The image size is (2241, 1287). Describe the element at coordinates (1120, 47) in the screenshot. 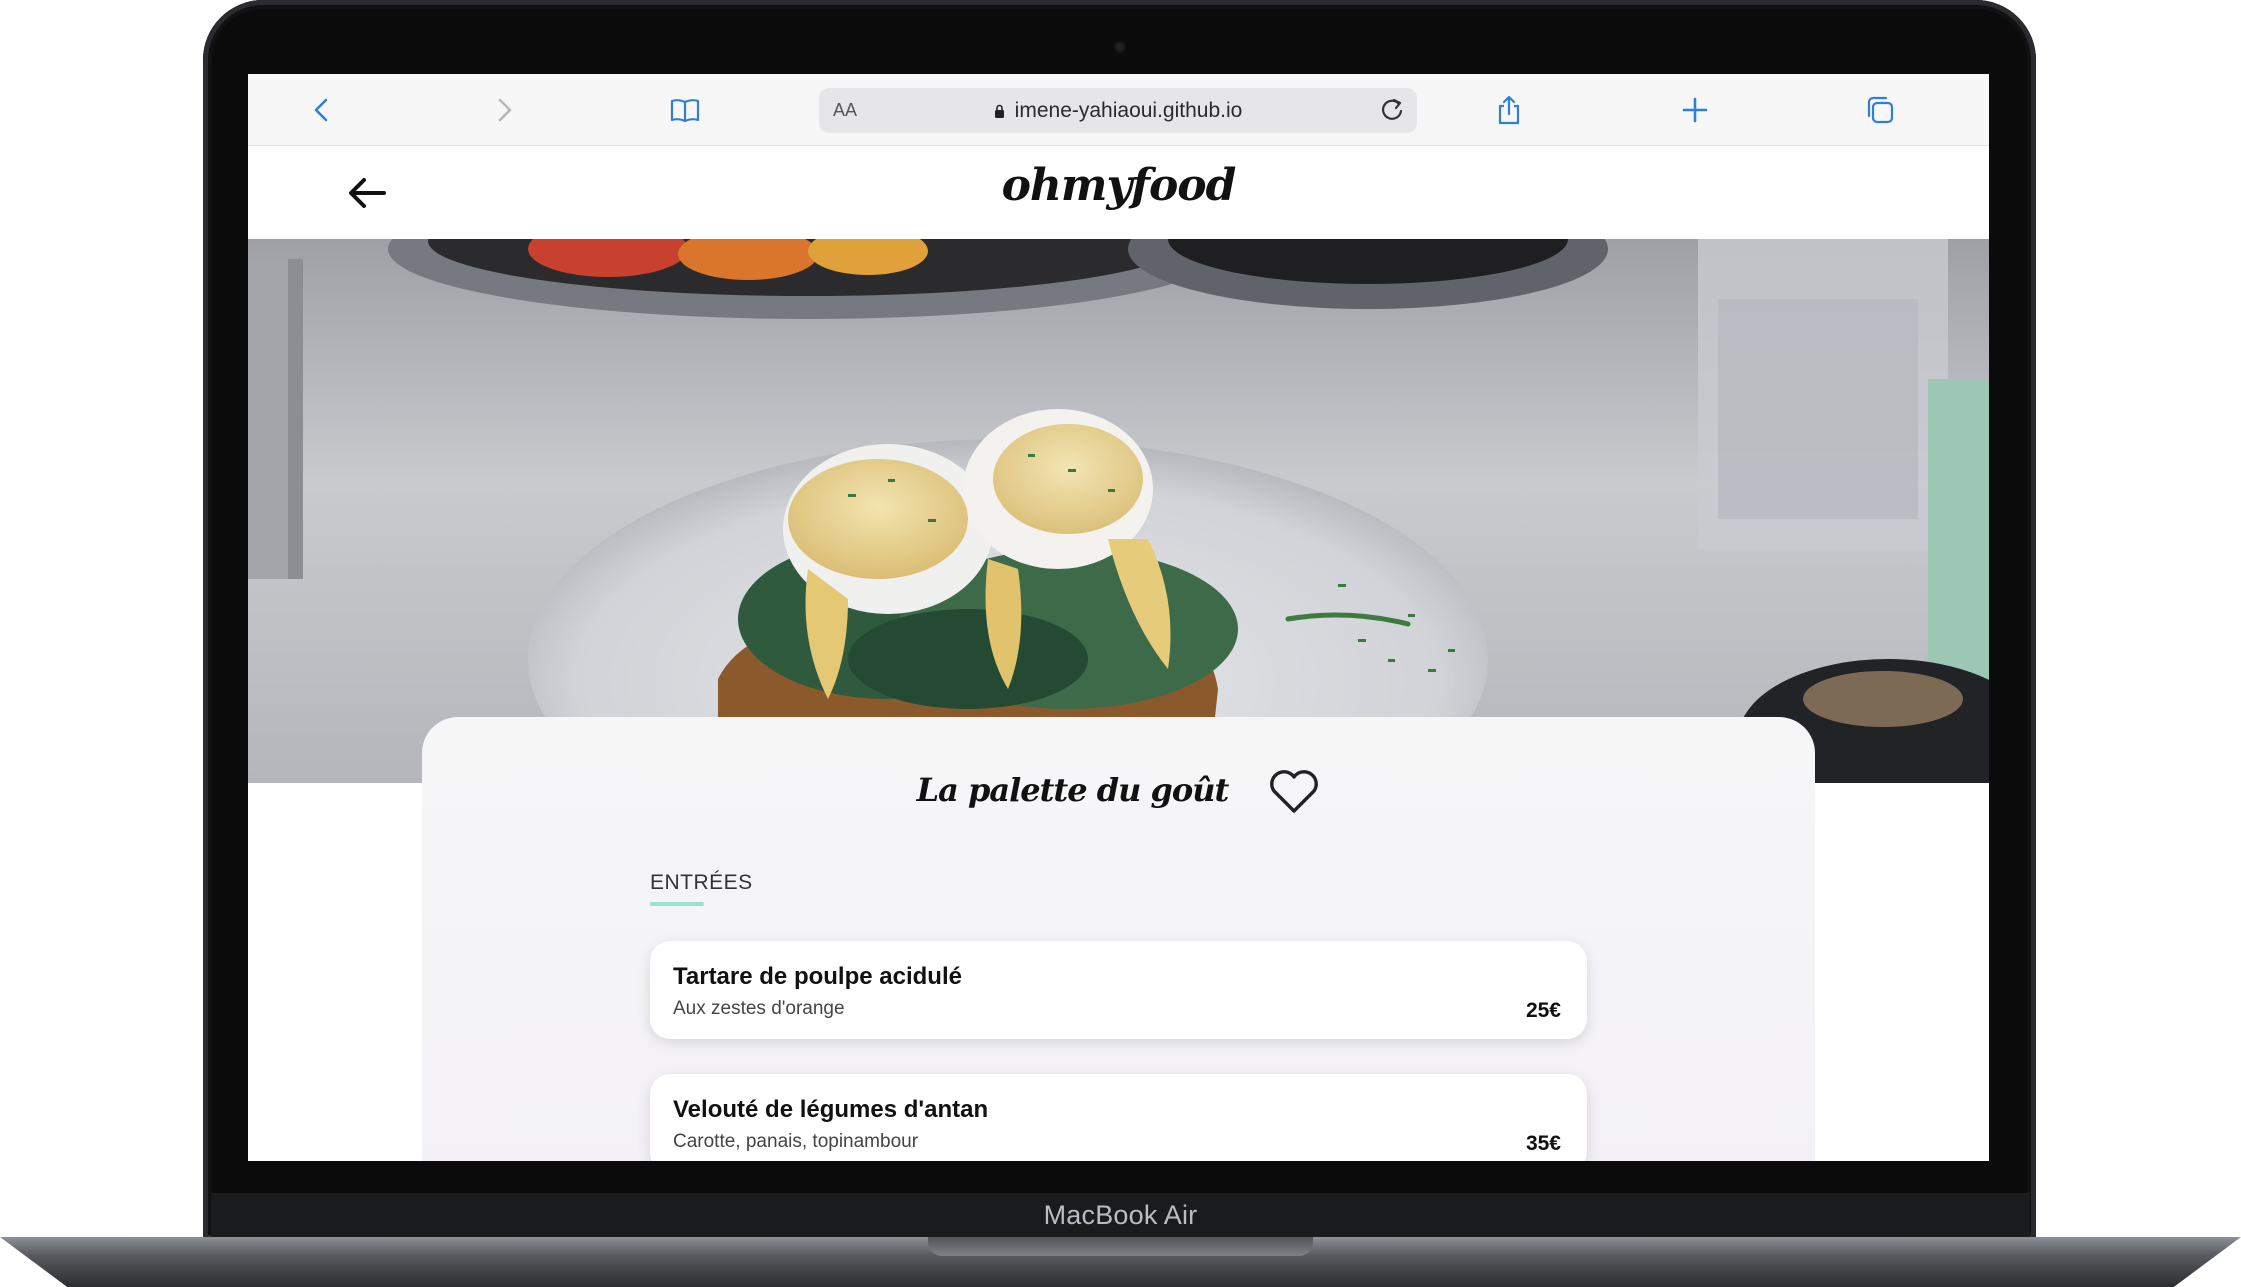

I see `camera-icon` at that location.